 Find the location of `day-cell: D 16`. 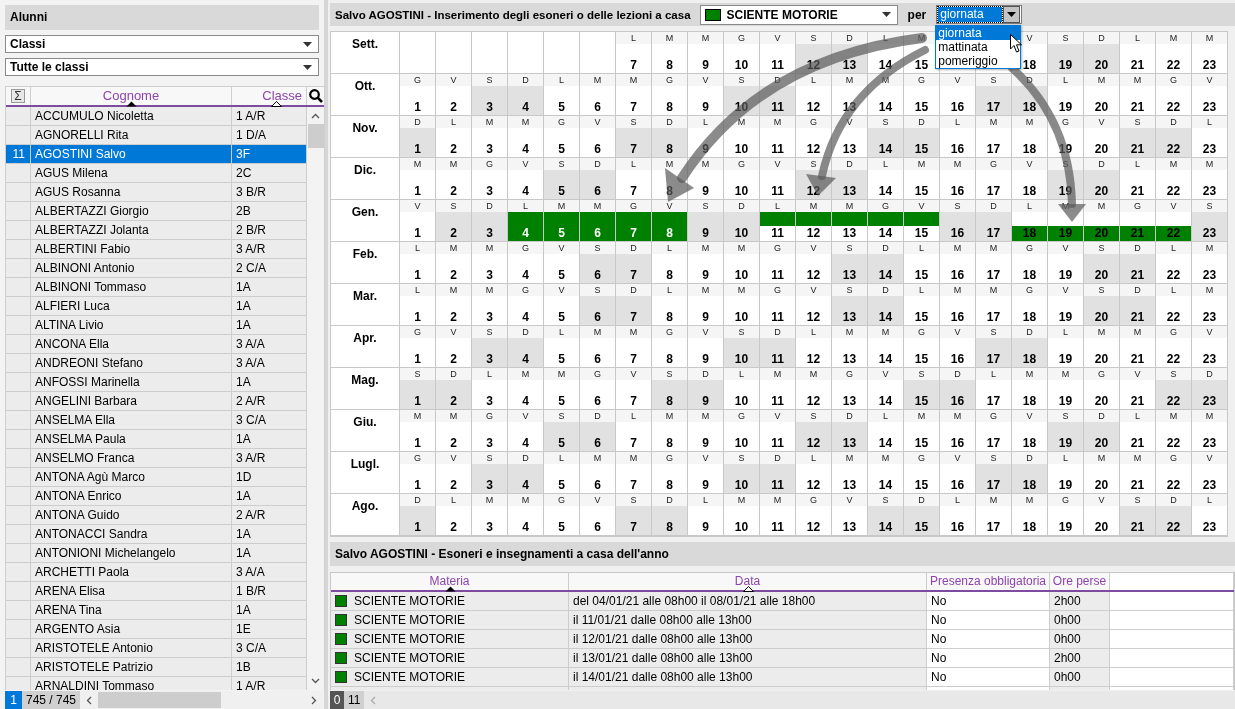

day-cell: D 16 is located at coordinates (958, 389).